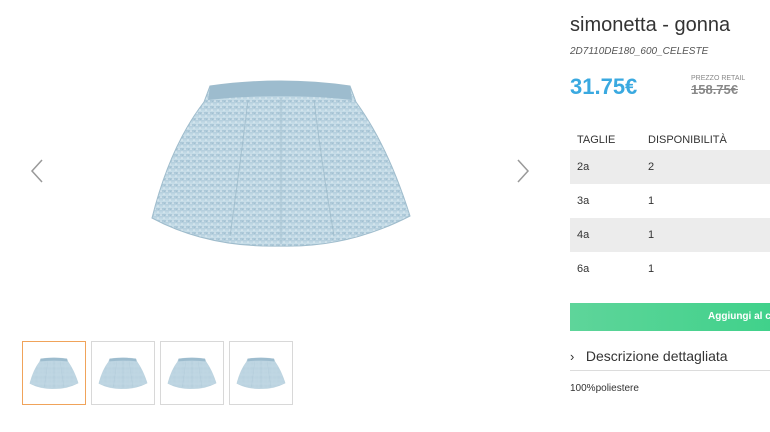  I want to click on next-image-button, so click(522, 171).